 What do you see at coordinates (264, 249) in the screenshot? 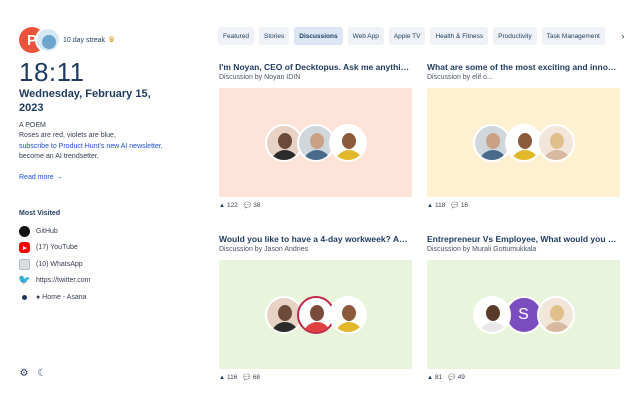
I see `card-author: Discussion by Jason Andries` at bounding box center [264, 249].